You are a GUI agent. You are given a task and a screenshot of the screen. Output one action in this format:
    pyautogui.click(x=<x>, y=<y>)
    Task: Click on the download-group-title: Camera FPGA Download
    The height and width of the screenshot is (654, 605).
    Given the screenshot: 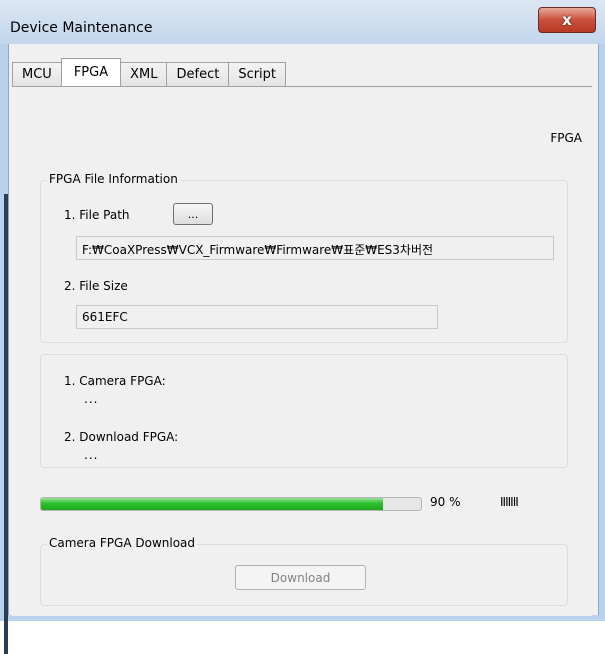 What is the action you would take?
    pyautogui.click(x=122, y=543)
    